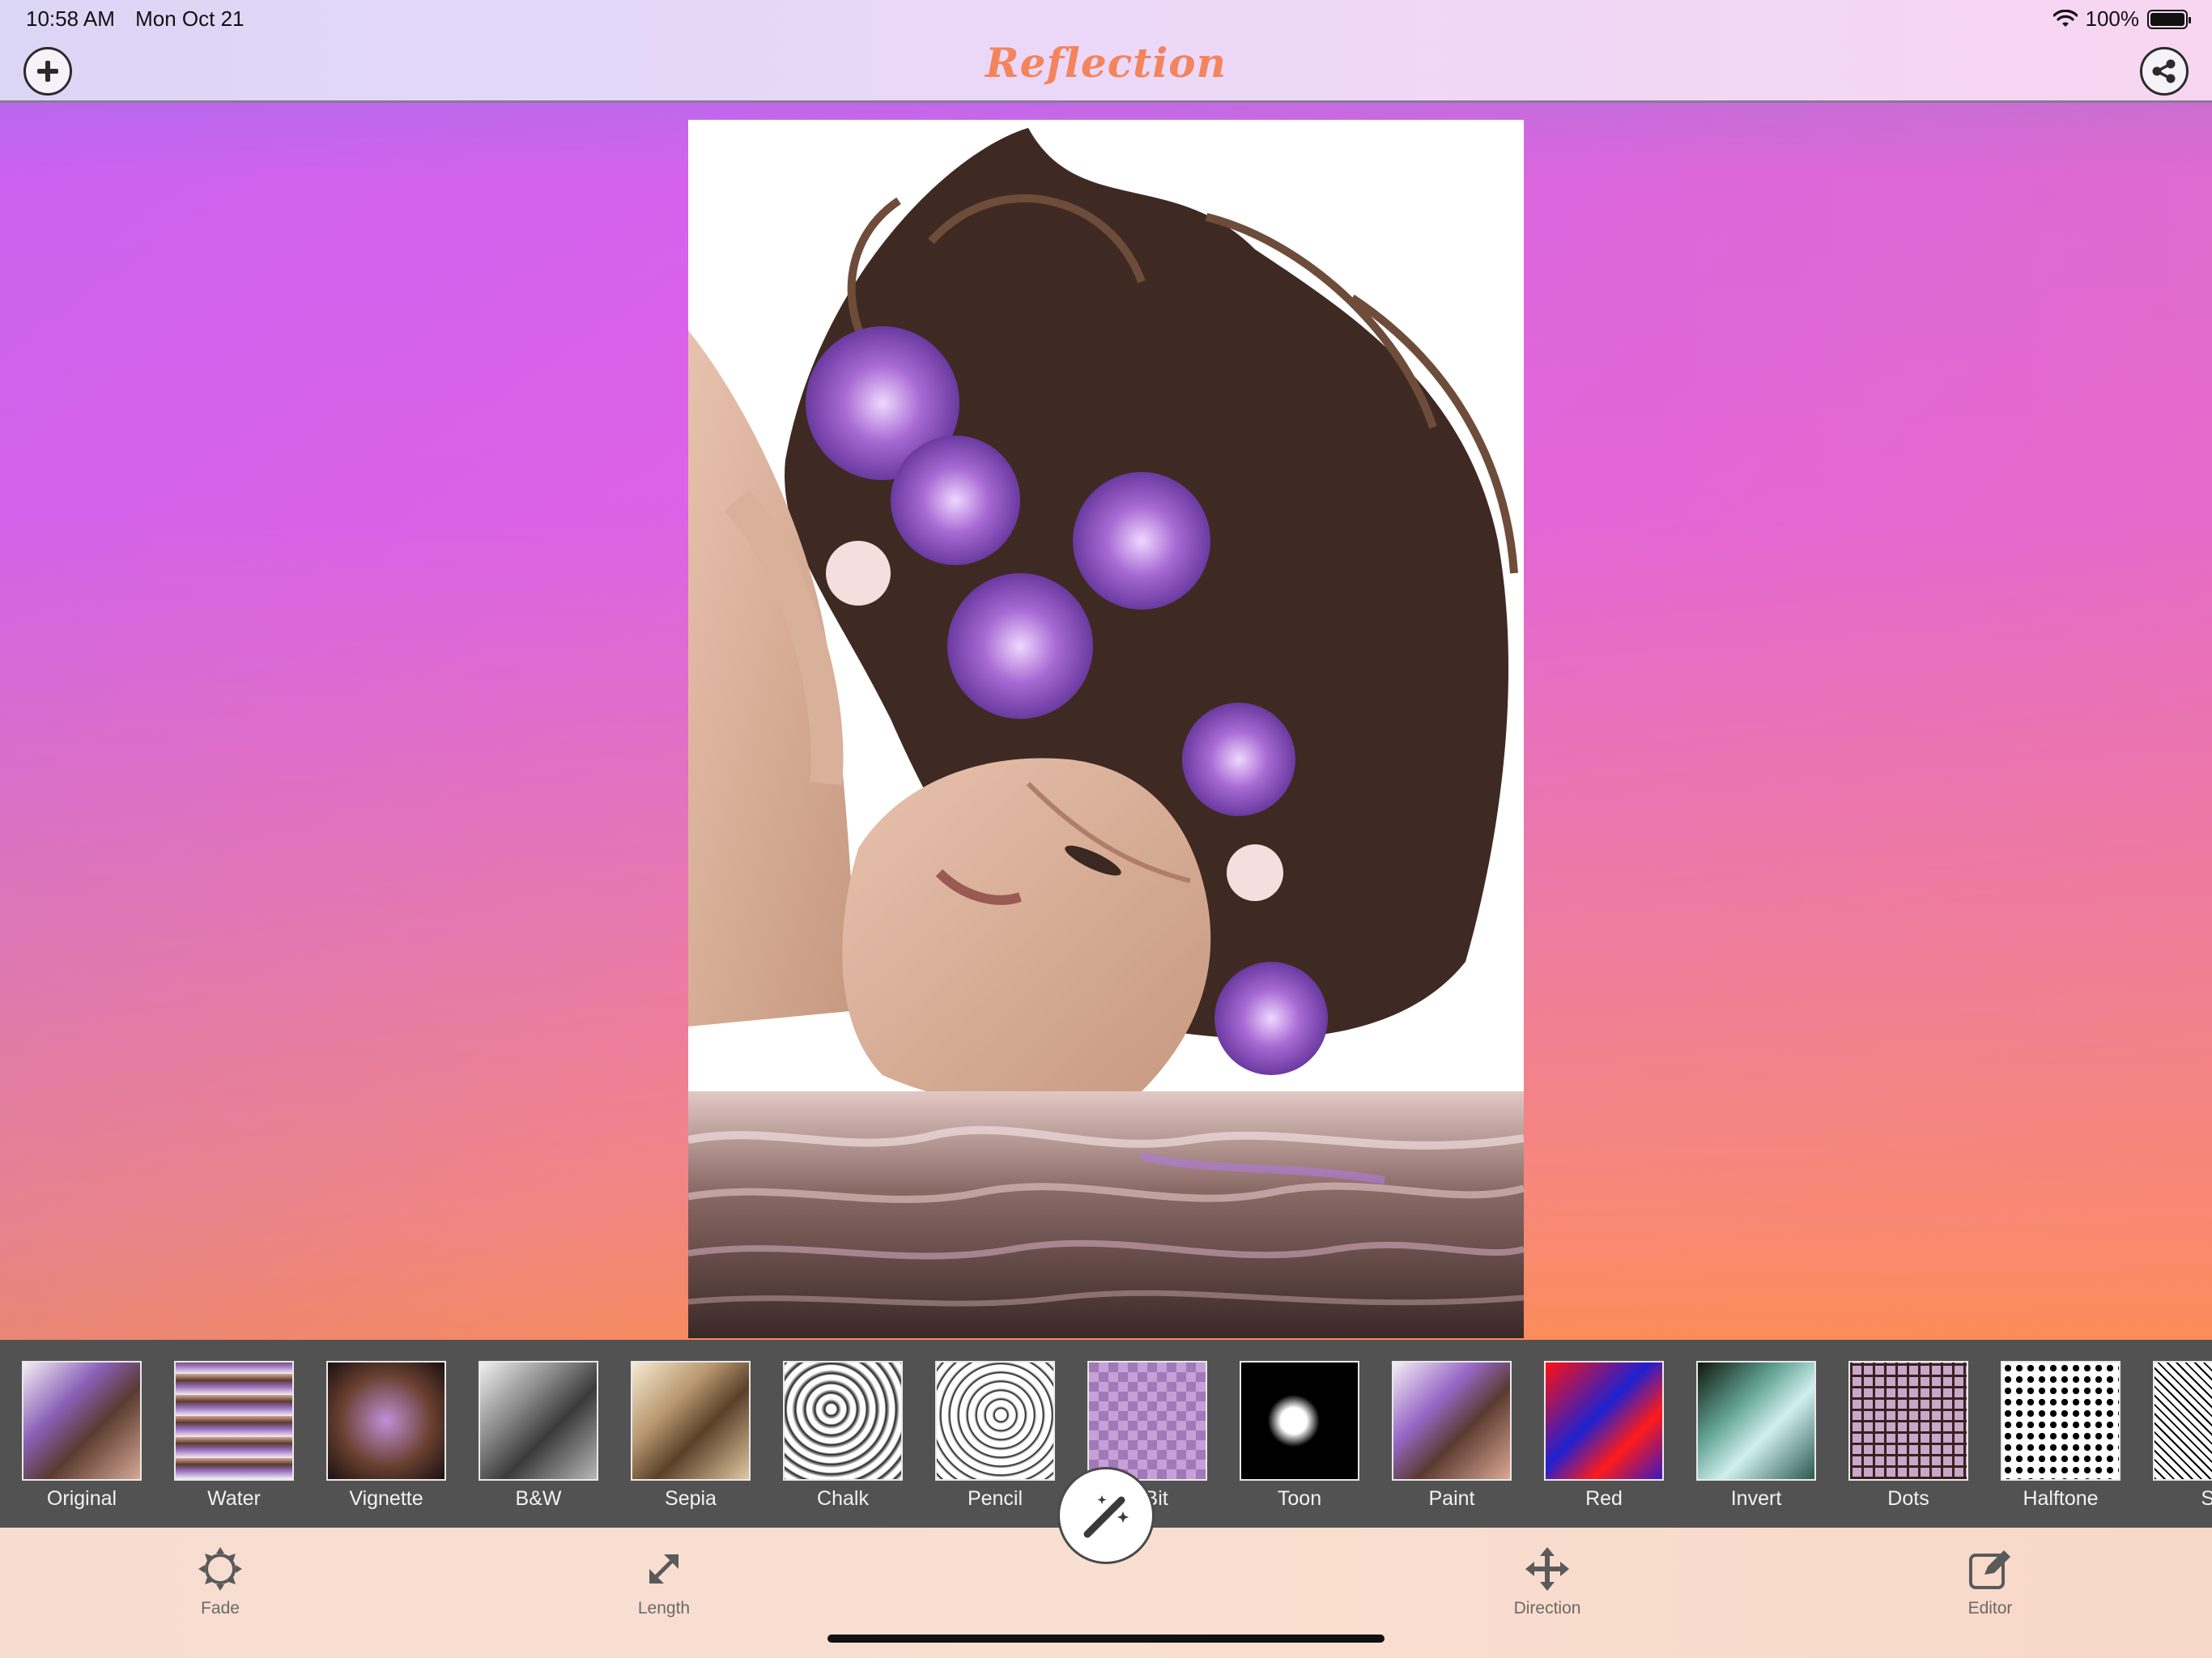 This screenshot has height=1658, width=2212. I want to click on share-button, so click(2165, 71).